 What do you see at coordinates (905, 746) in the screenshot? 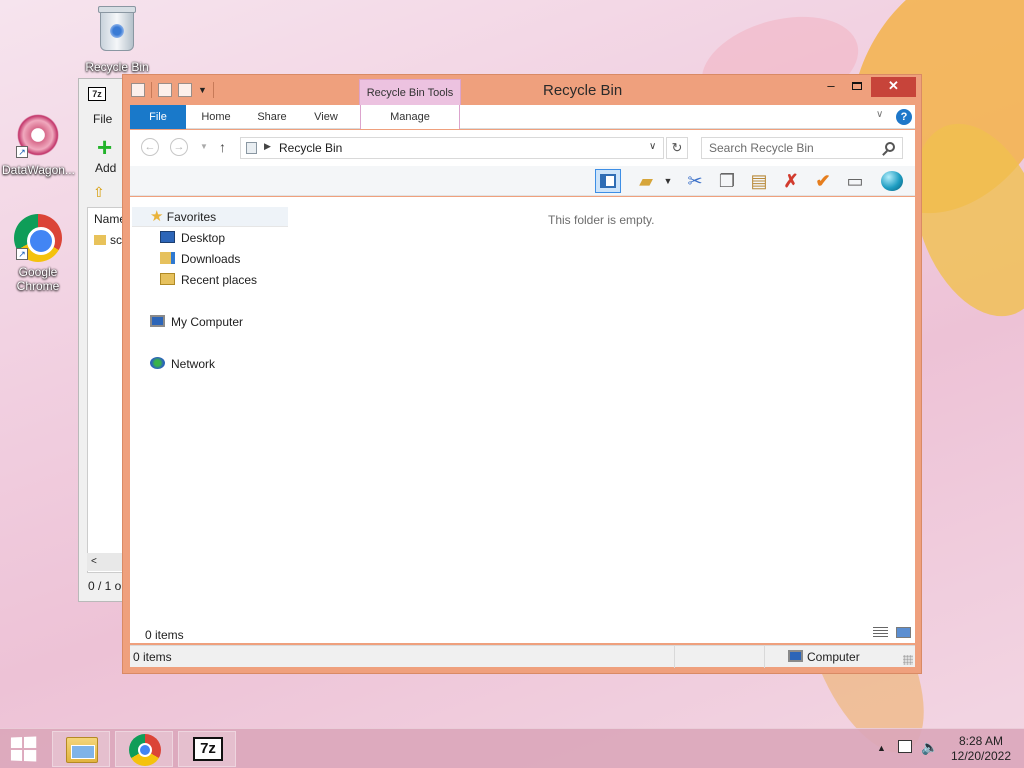
I see `network-tray-icon` at bounding box center [905, 746].